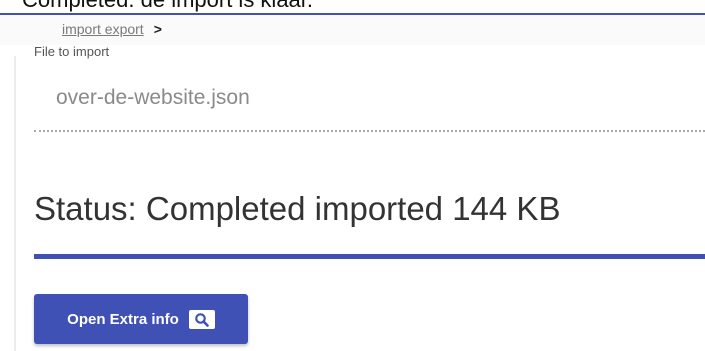 This screenshot has height=351, width=705. Describe the element at coordinates (153, 98) in the screenshot. I see `file-to-import-field: over-de-website.json` at that location.